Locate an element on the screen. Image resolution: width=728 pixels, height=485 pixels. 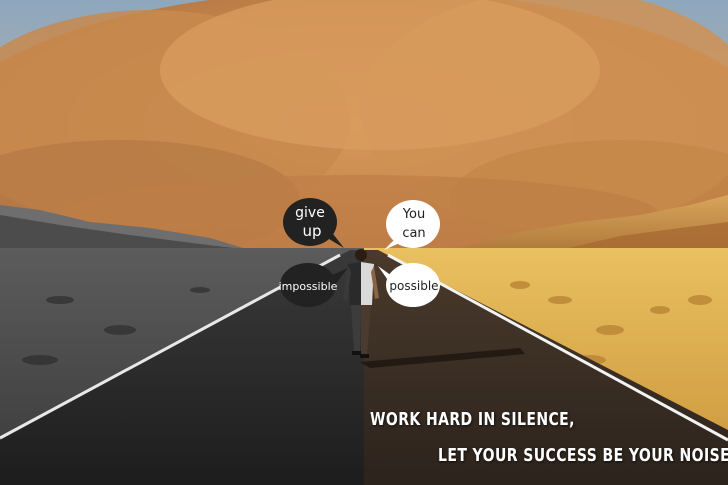
quote-line-2: LET YOUR SUCCESS BE YOUR NOISE. is located at coordinates (583, 455).